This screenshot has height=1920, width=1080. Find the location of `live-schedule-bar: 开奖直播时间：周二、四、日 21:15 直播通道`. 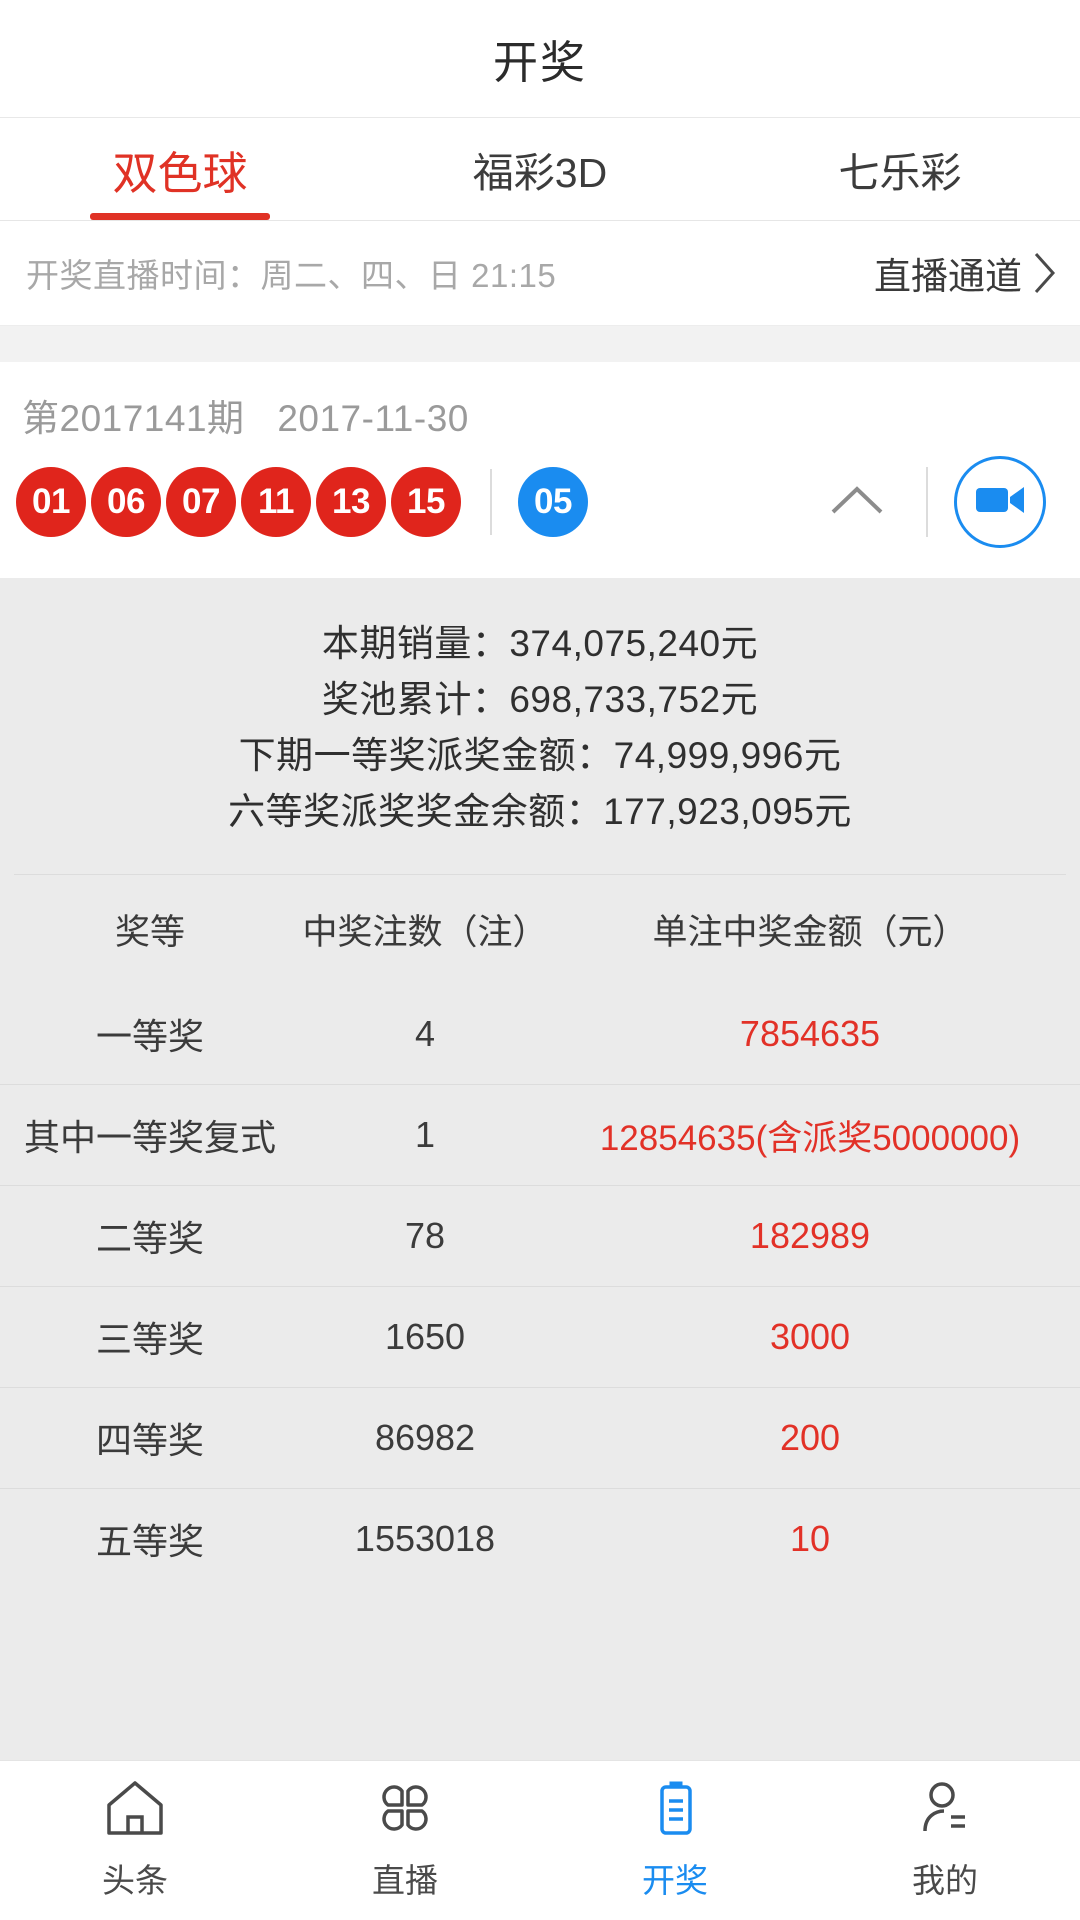

live-schedule-bar: 开奖直播时间：周二、四、日 21:15 直播通道 is located at coordinates (540, 273).